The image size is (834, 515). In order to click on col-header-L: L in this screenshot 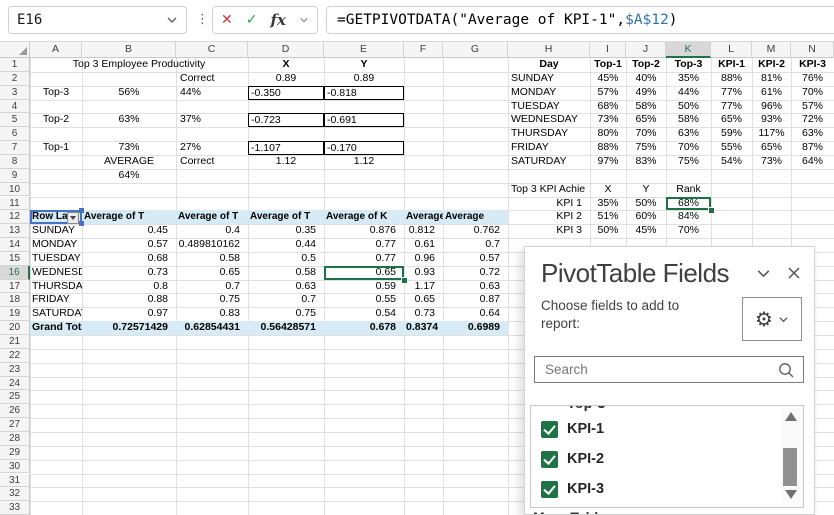, I will do `click(731, 50)`.